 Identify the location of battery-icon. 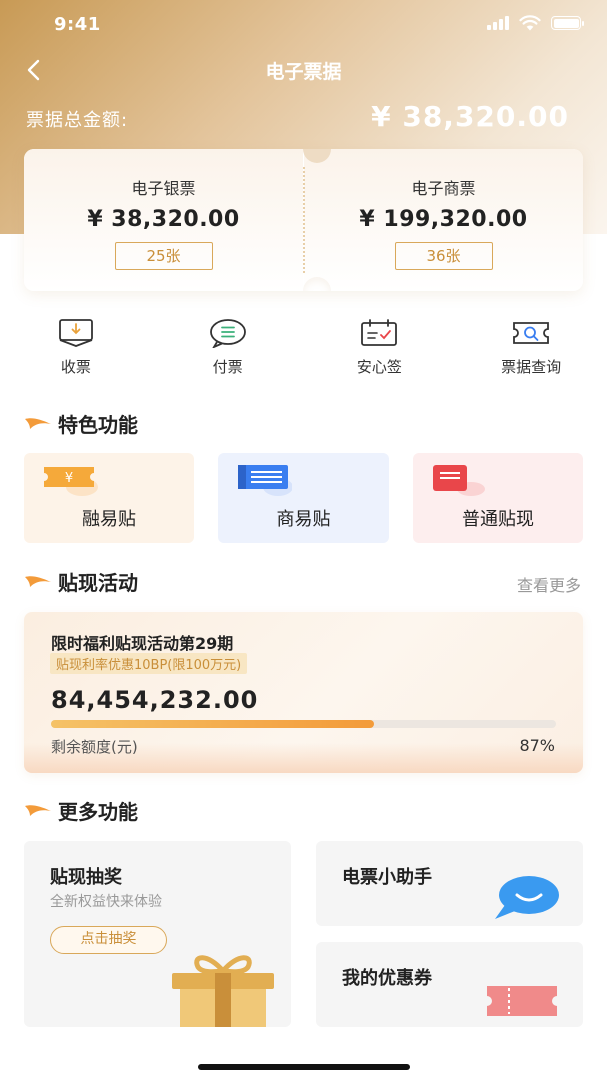
(567, 23).